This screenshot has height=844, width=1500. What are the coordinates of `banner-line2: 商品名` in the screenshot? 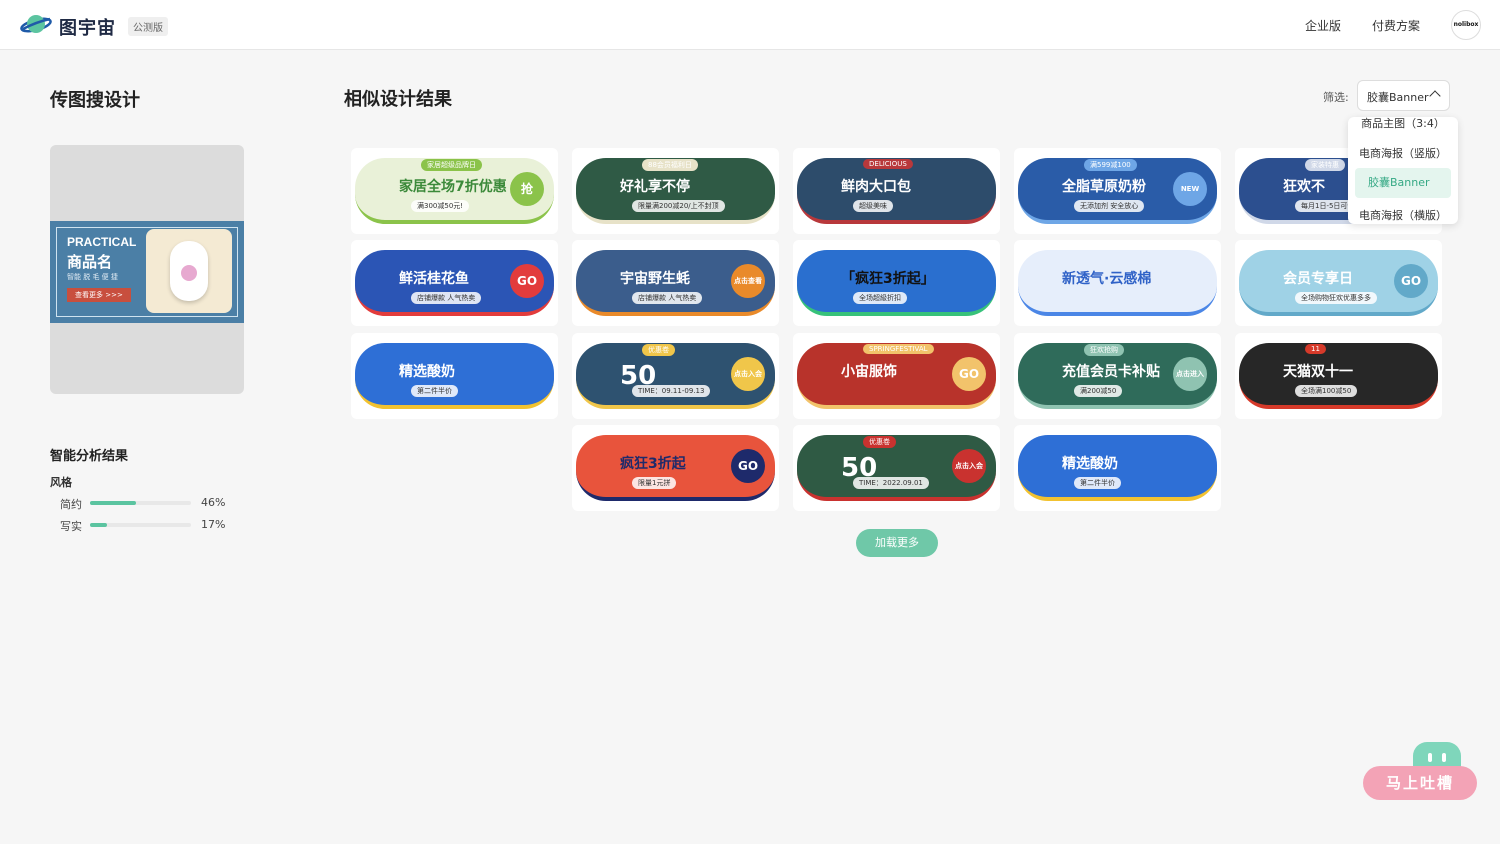 It's located at (90, 262).